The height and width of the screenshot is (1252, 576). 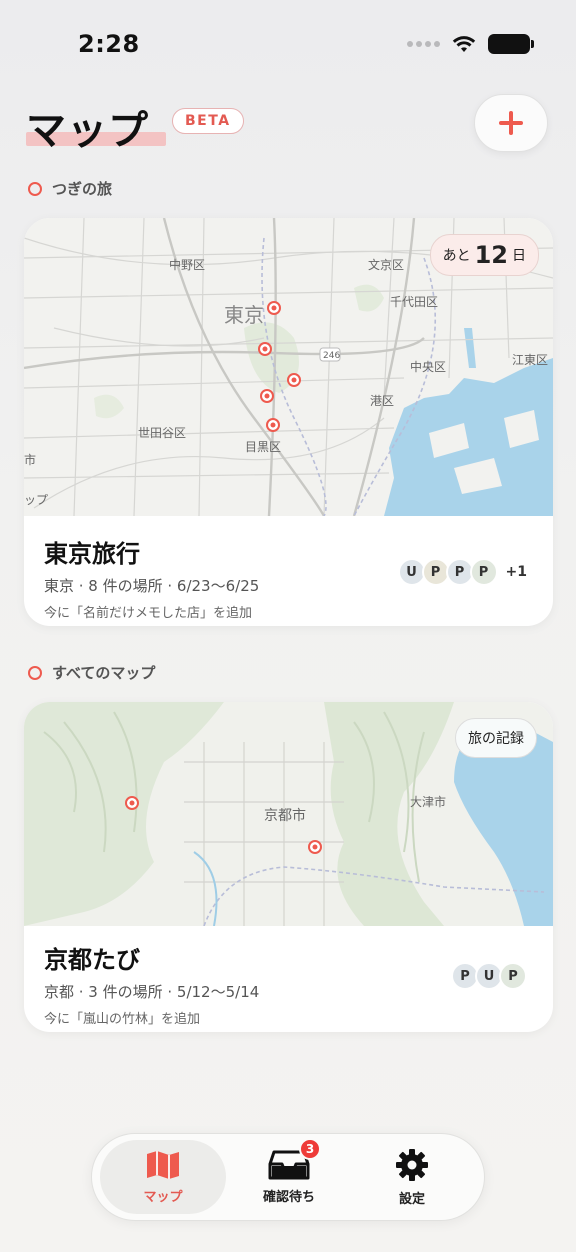 What do you see at coordinates (288, 127) in the screenshot?
I see `header: マップ BETA` at bounding box center [288, 127].